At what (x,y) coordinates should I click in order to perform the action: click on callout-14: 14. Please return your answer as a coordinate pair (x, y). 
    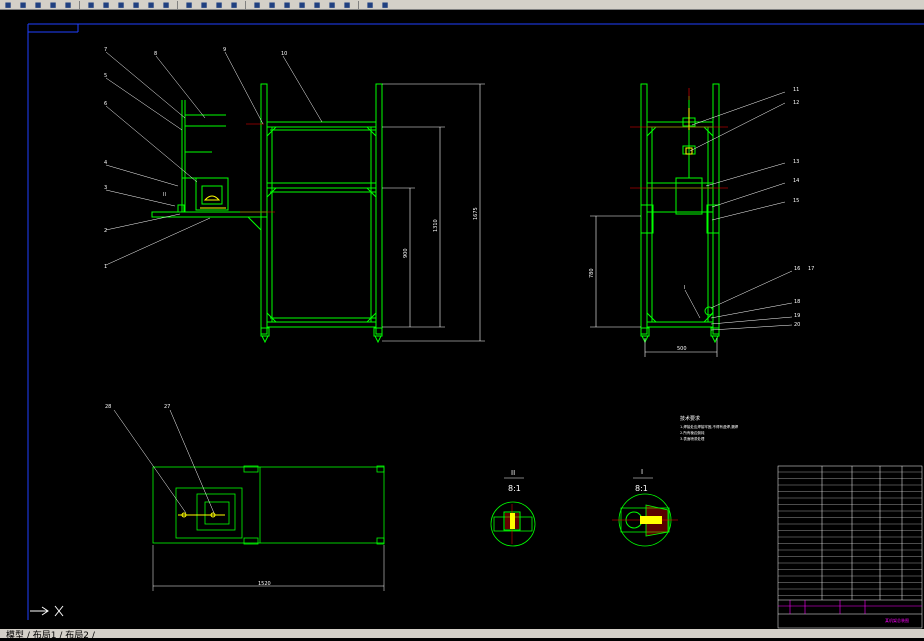
    Looking at the image, I should click on (796, 181).